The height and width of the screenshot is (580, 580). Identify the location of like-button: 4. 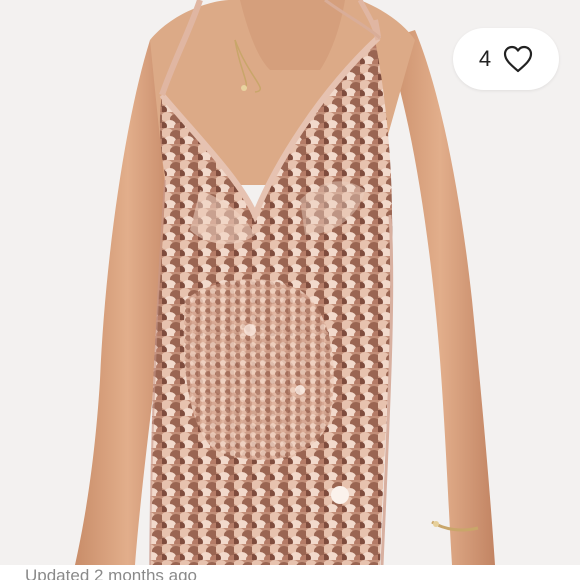
(506, 59).